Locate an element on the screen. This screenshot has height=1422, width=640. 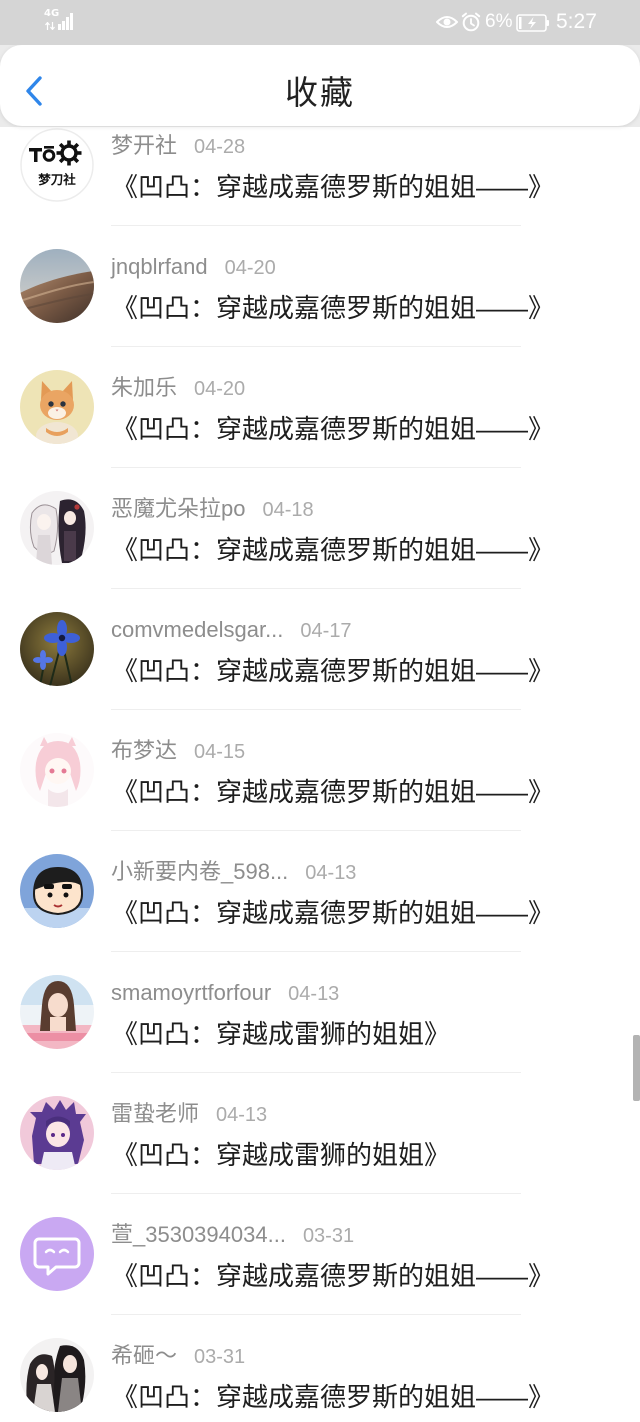
alarm-icon is located at coordinates (471, 22).